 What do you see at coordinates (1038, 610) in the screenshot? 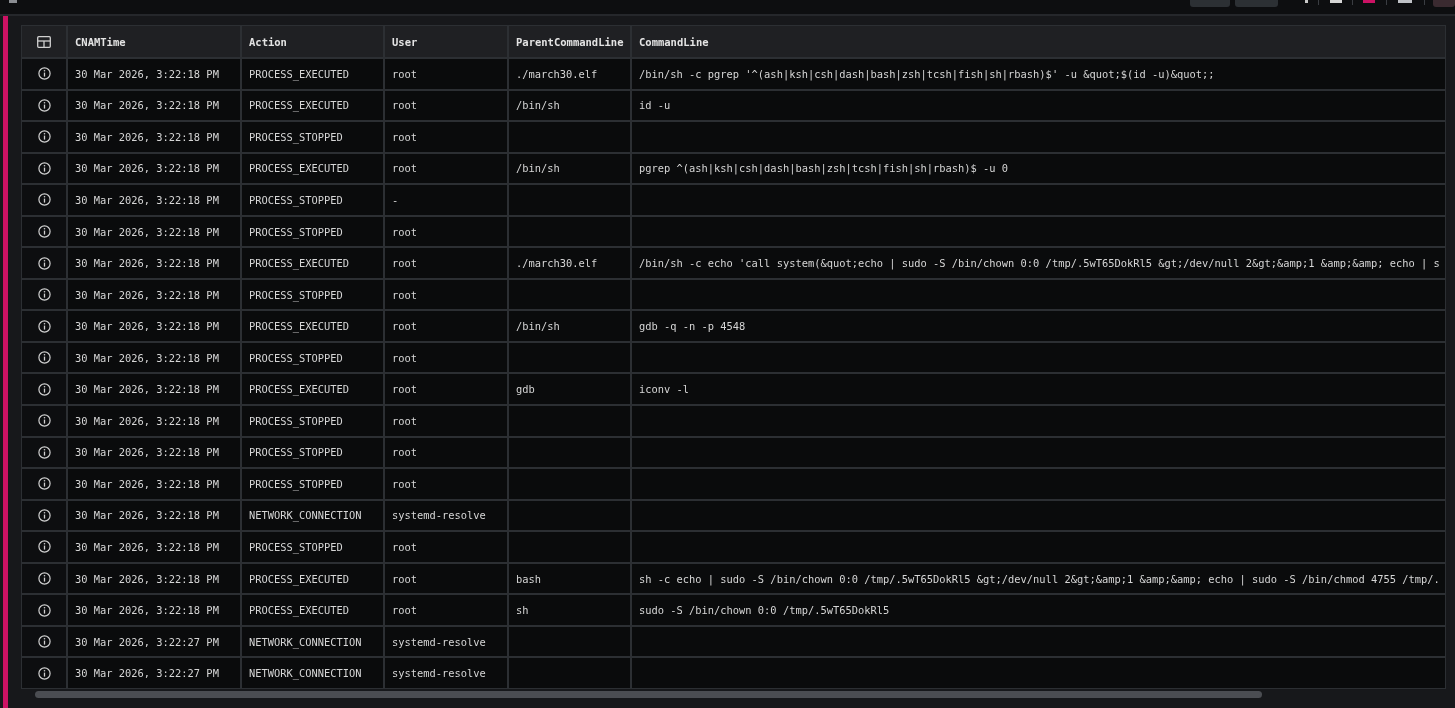
I see `table-cell: sudo -S /bin/chown 0:0 /tmp/.5wT65DokRl5` at bounding box center [1038, 610].